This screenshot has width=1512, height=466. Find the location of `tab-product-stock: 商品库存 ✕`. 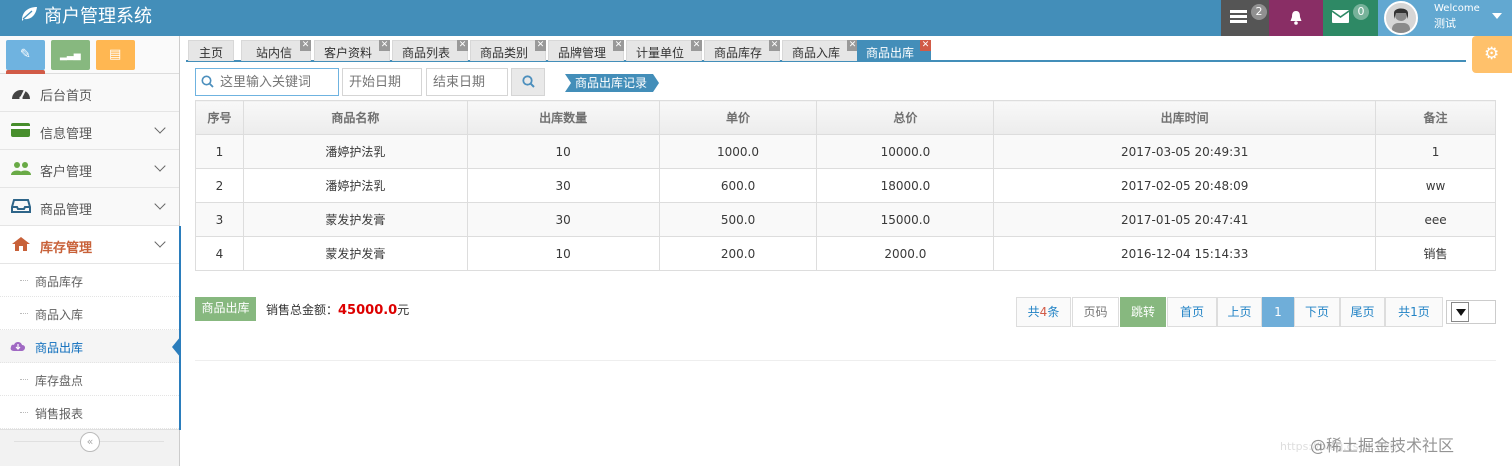

tab-product-stock: 商品库存 ✕ is located at coordinates (742, 50).